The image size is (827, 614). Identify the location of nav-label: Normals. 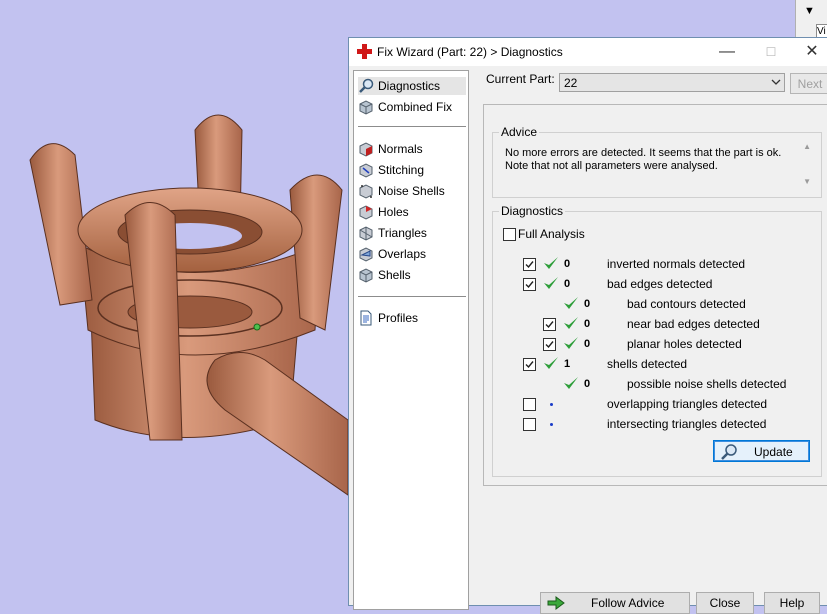
(400, 149).